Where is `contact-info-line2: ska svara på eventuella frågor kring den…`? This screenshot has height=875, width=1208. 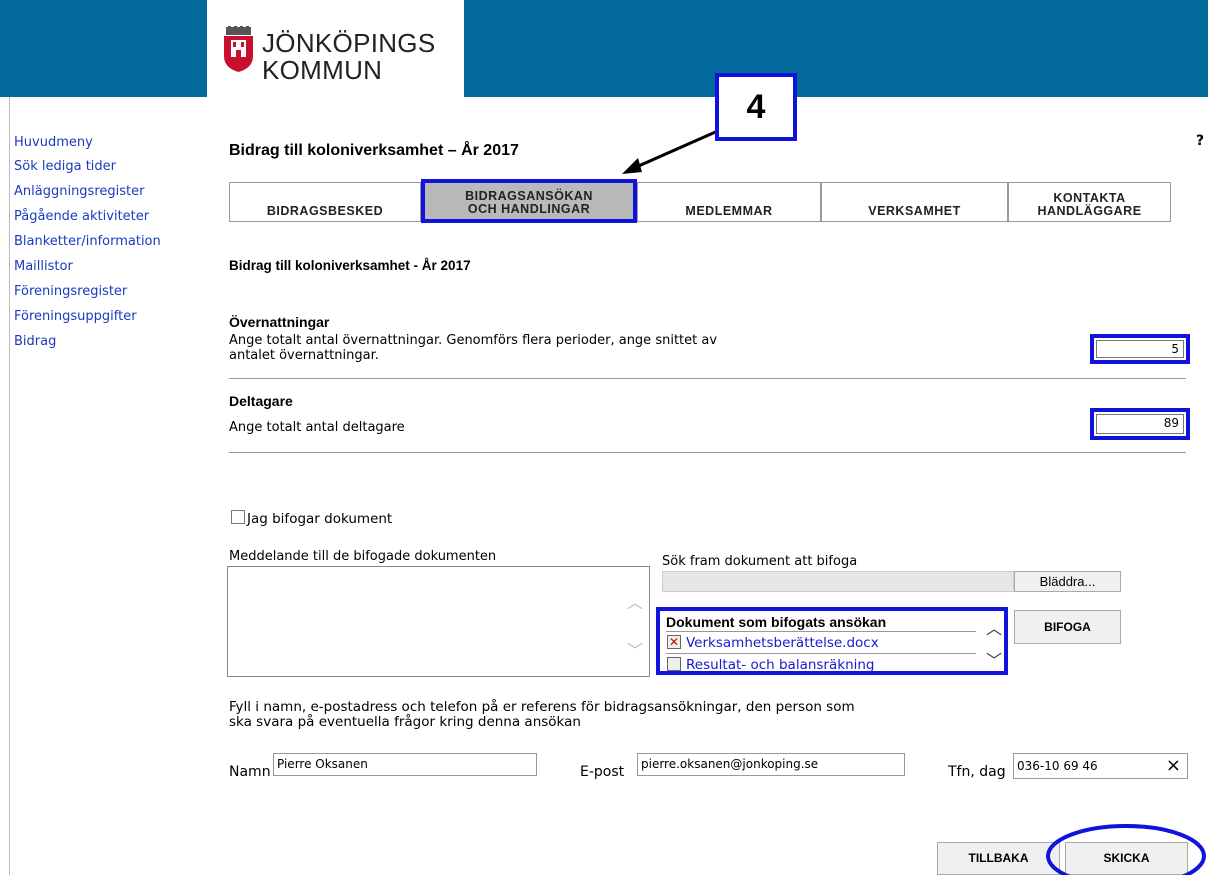 contact-info-line2: ska svara på eventuella frågor kring den… is located at coordinates (405, 722).